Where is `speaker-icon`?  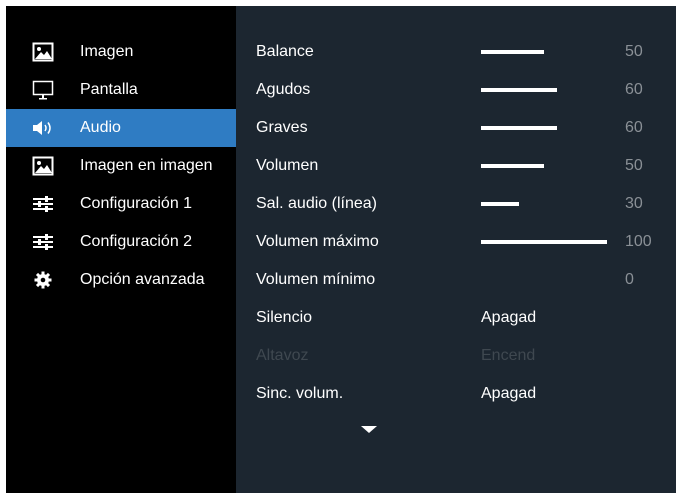
speaker-icon is located at coordinates (43, 128).